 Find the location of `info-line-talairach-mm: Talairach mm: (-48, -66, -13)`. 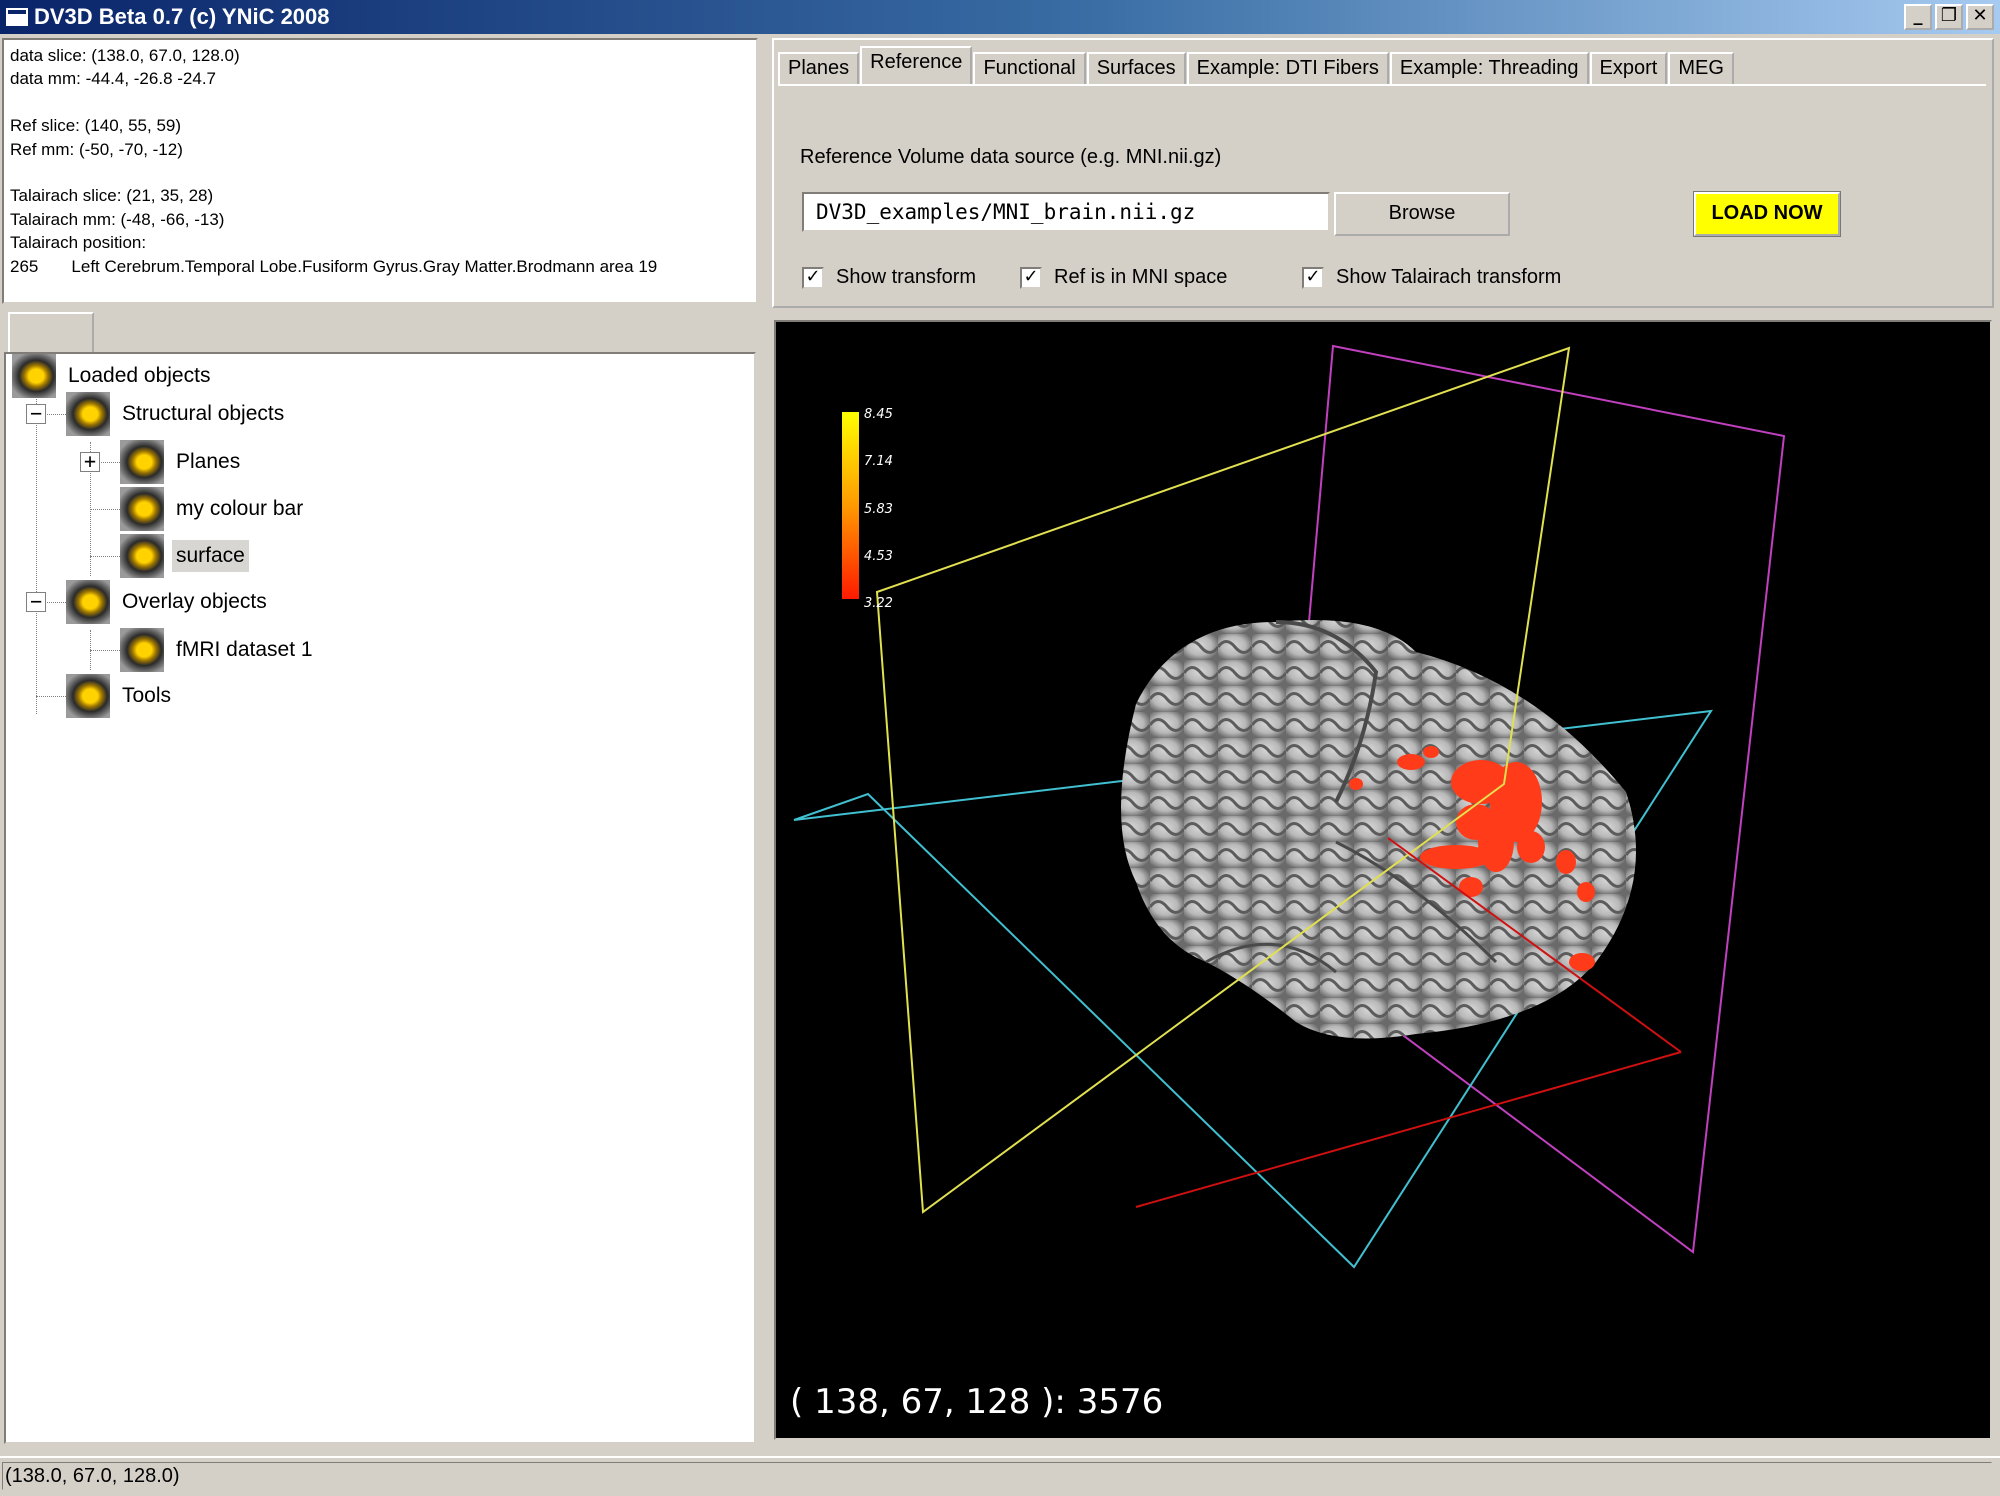

info-line-talairach-mm: Talairach mm: (-48, -66, -13) is located at coordinates (117, 219).